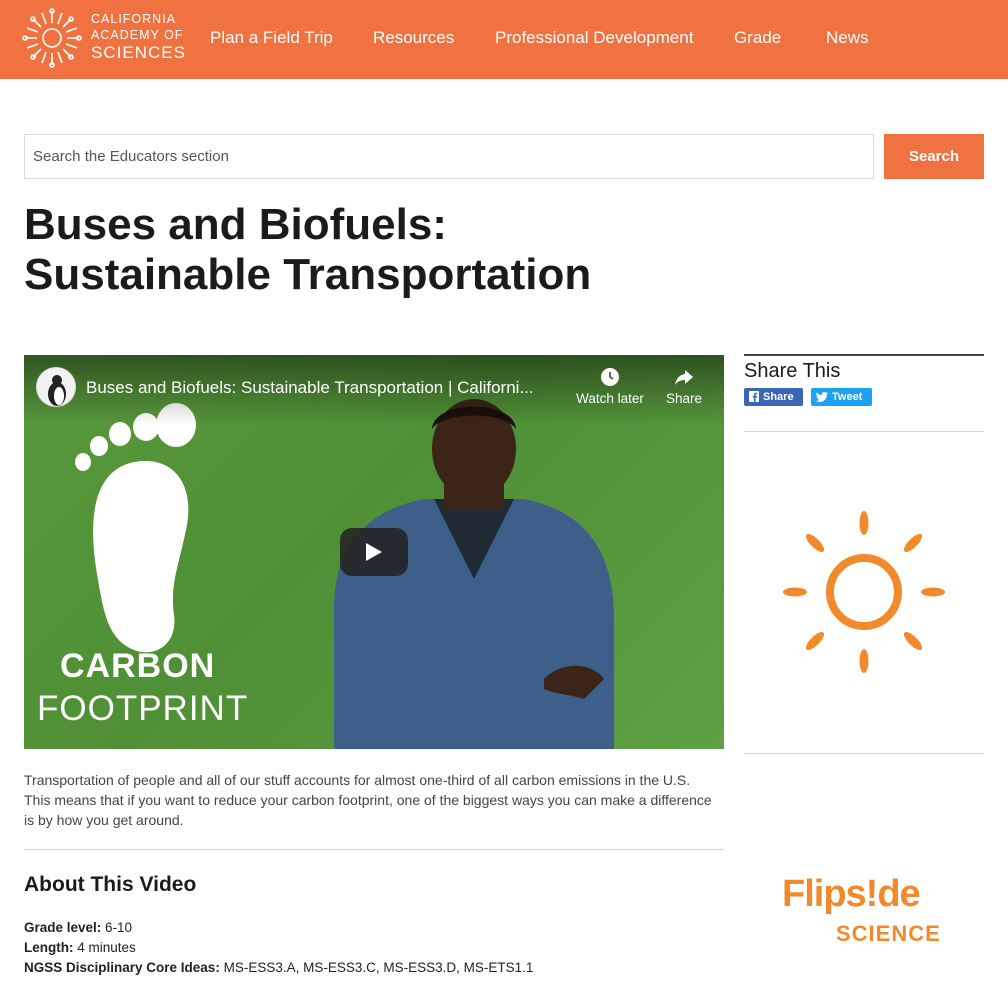 Image resolution: width=1008 pixels, height=994 pixels. Describe the element at coordinates (847, 397) in the screenshot. I see `twitter-tweet-label: Tweet` at that location.